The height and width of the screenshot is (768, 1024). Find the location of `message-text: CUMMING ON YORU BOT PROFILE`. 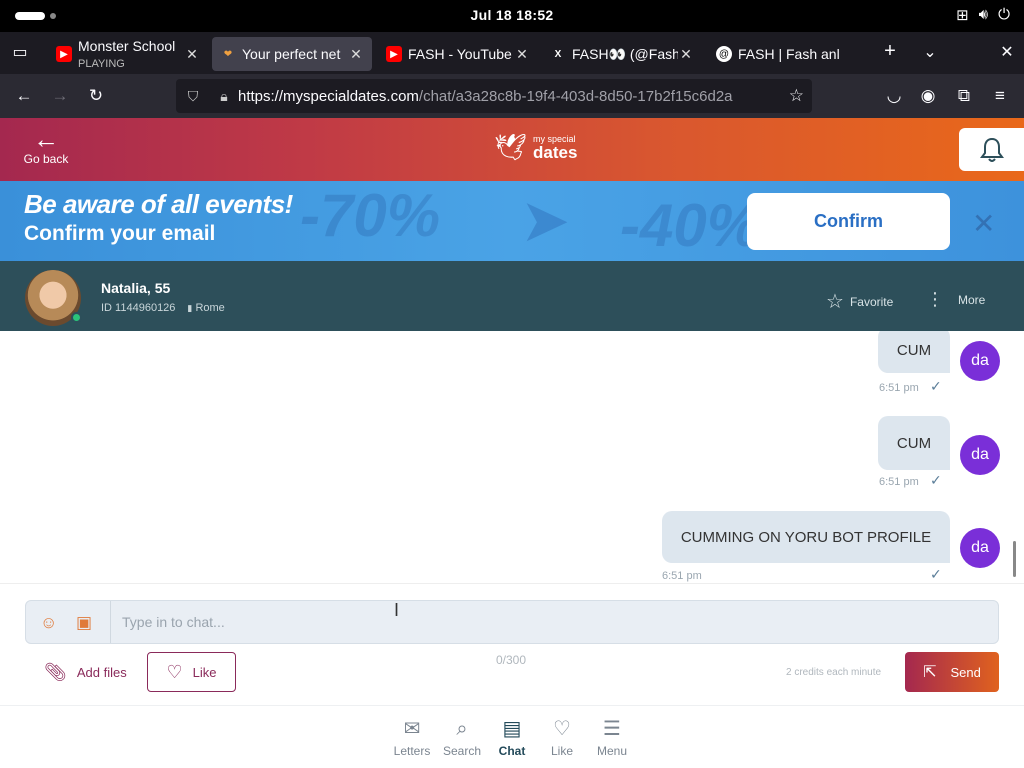

message-text: CUMMING ON YORU BOT PROFILE is located at coordinates (806, 537).